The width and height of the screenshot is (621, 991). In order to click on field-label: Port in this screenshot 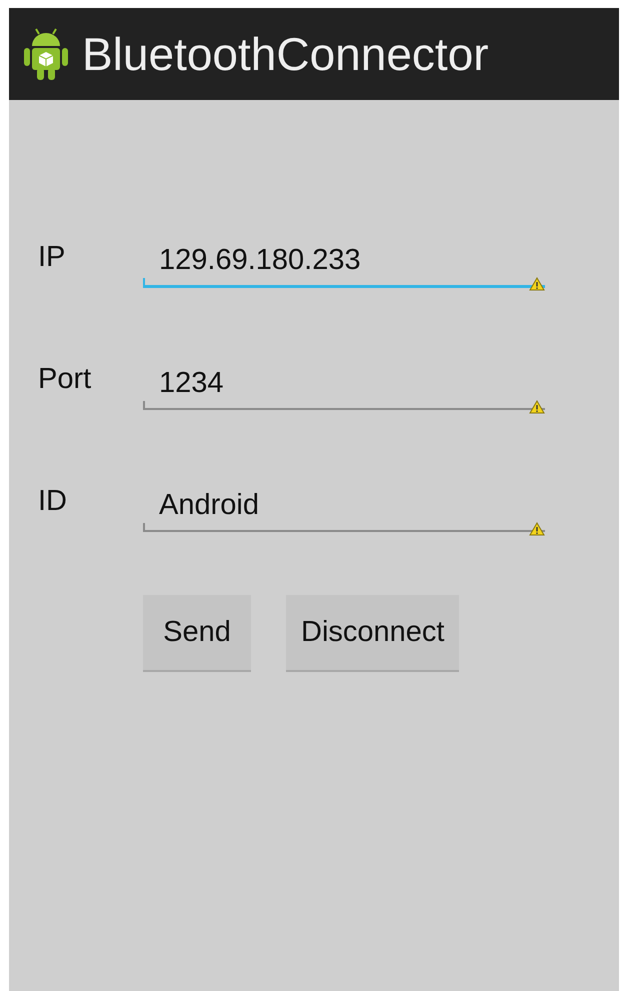, I will do `click(65, 379)`.